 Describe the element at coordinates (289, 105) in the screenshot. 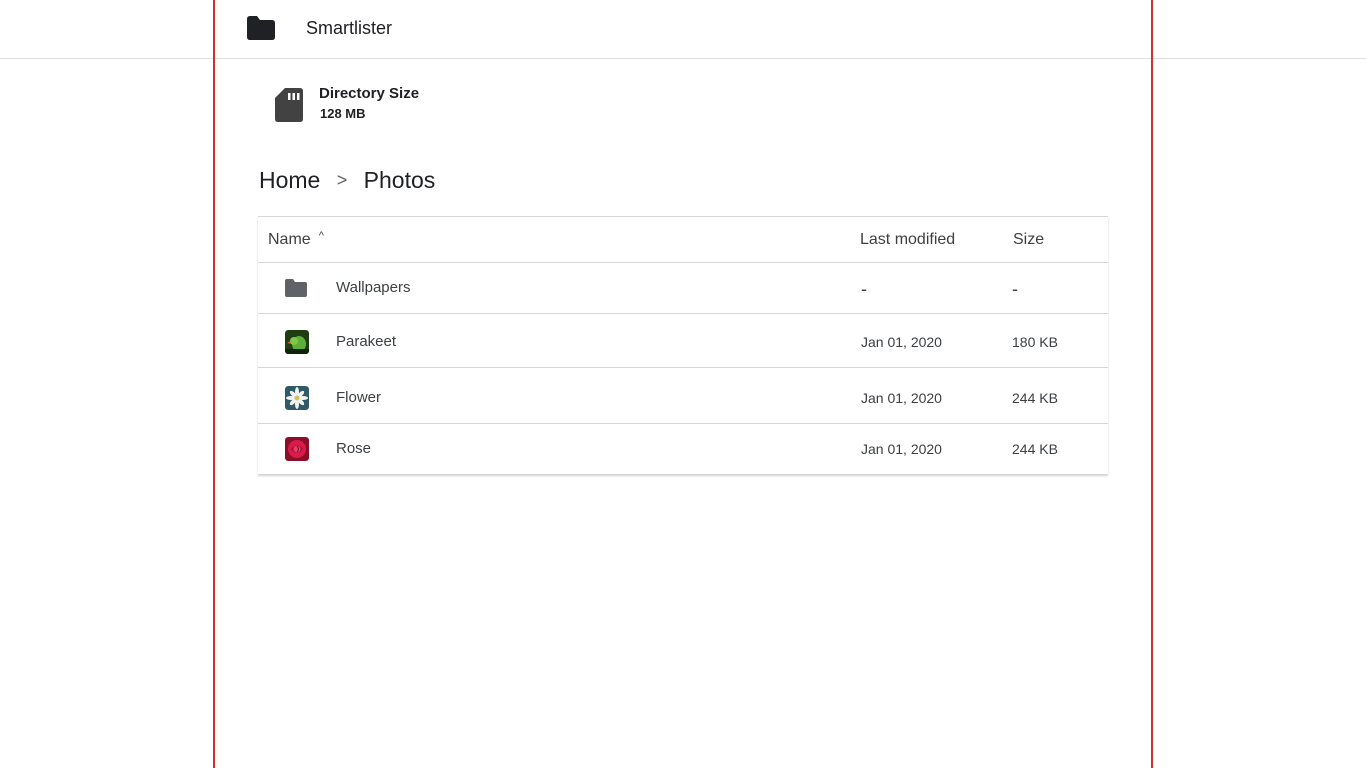

I see `sd-card-icon` at that location.